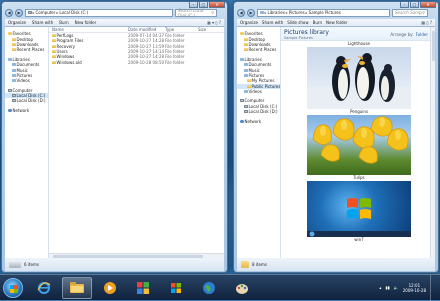  I want to click on penguins-image, so click(359, 78).